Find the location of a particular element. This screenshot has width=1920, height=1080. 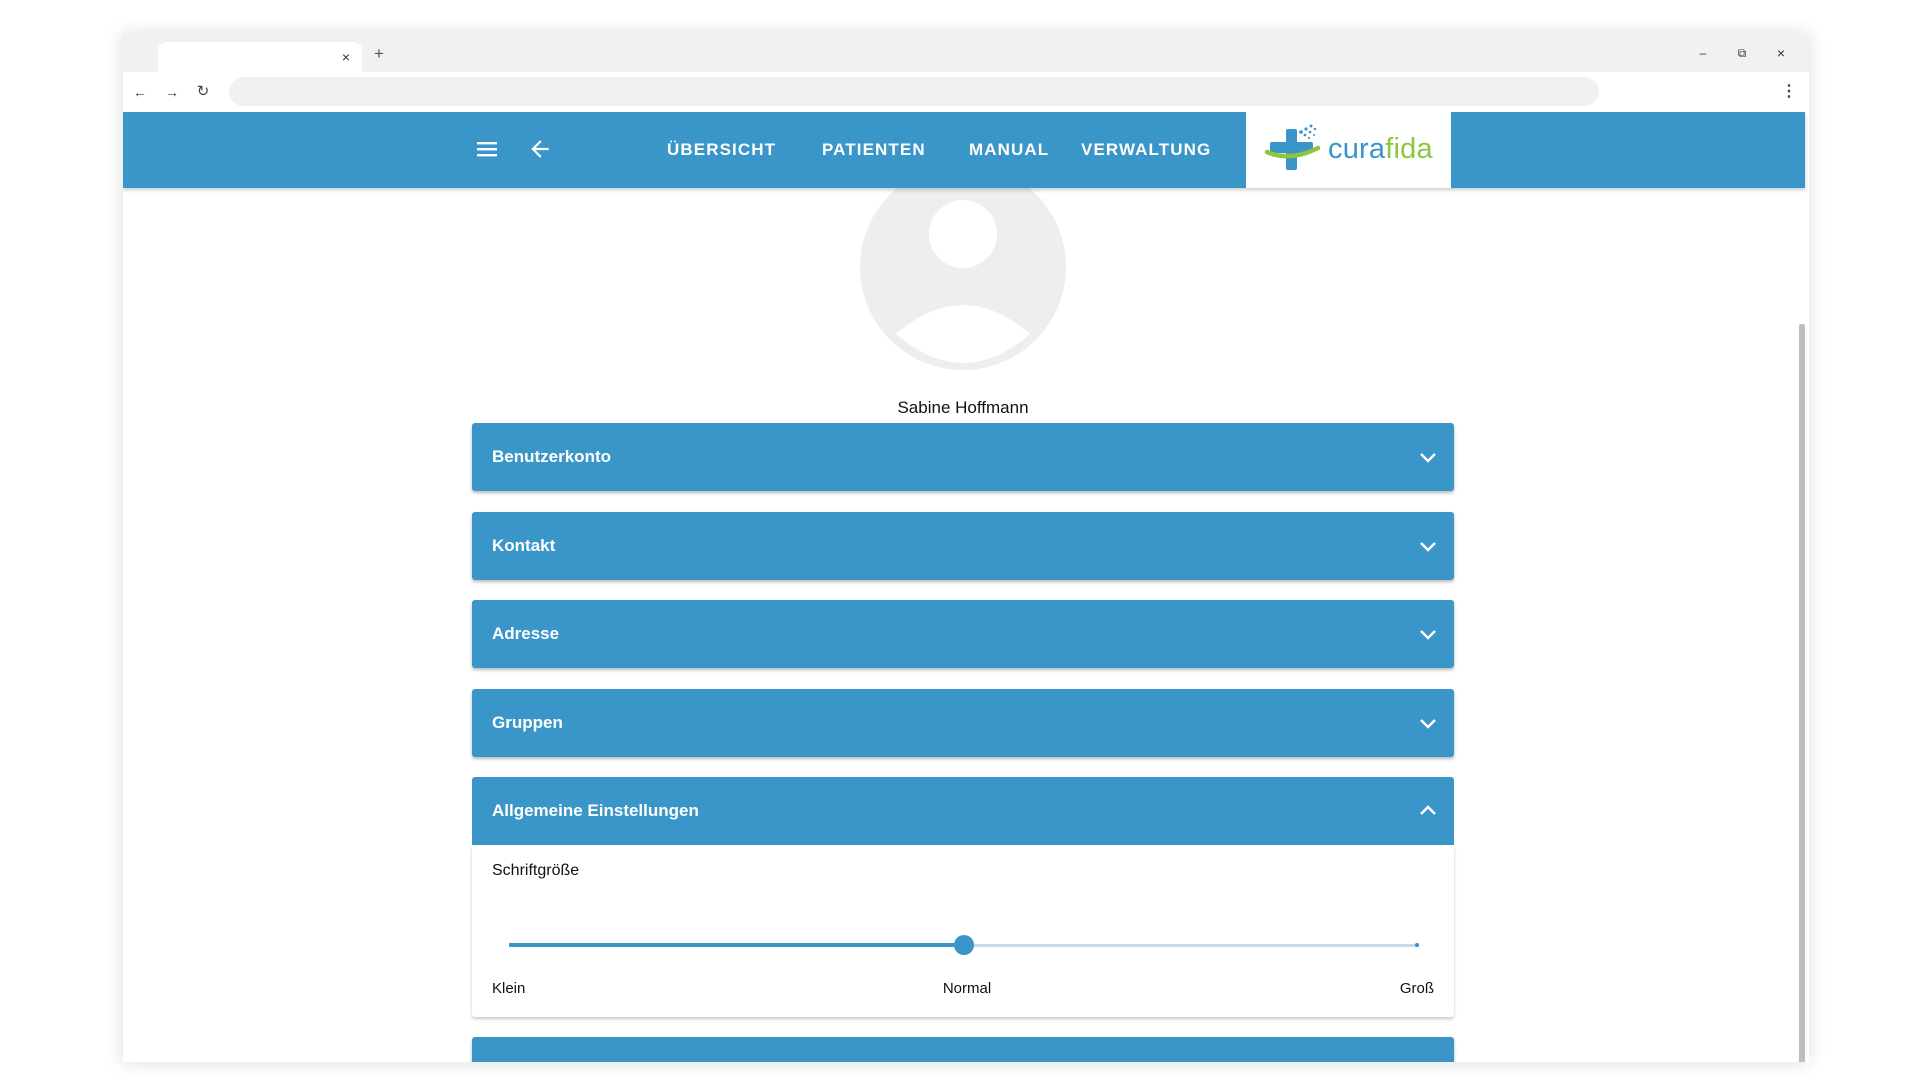

panel-title: Allgemeine Einstellungen is located at coordinates (595, 810).